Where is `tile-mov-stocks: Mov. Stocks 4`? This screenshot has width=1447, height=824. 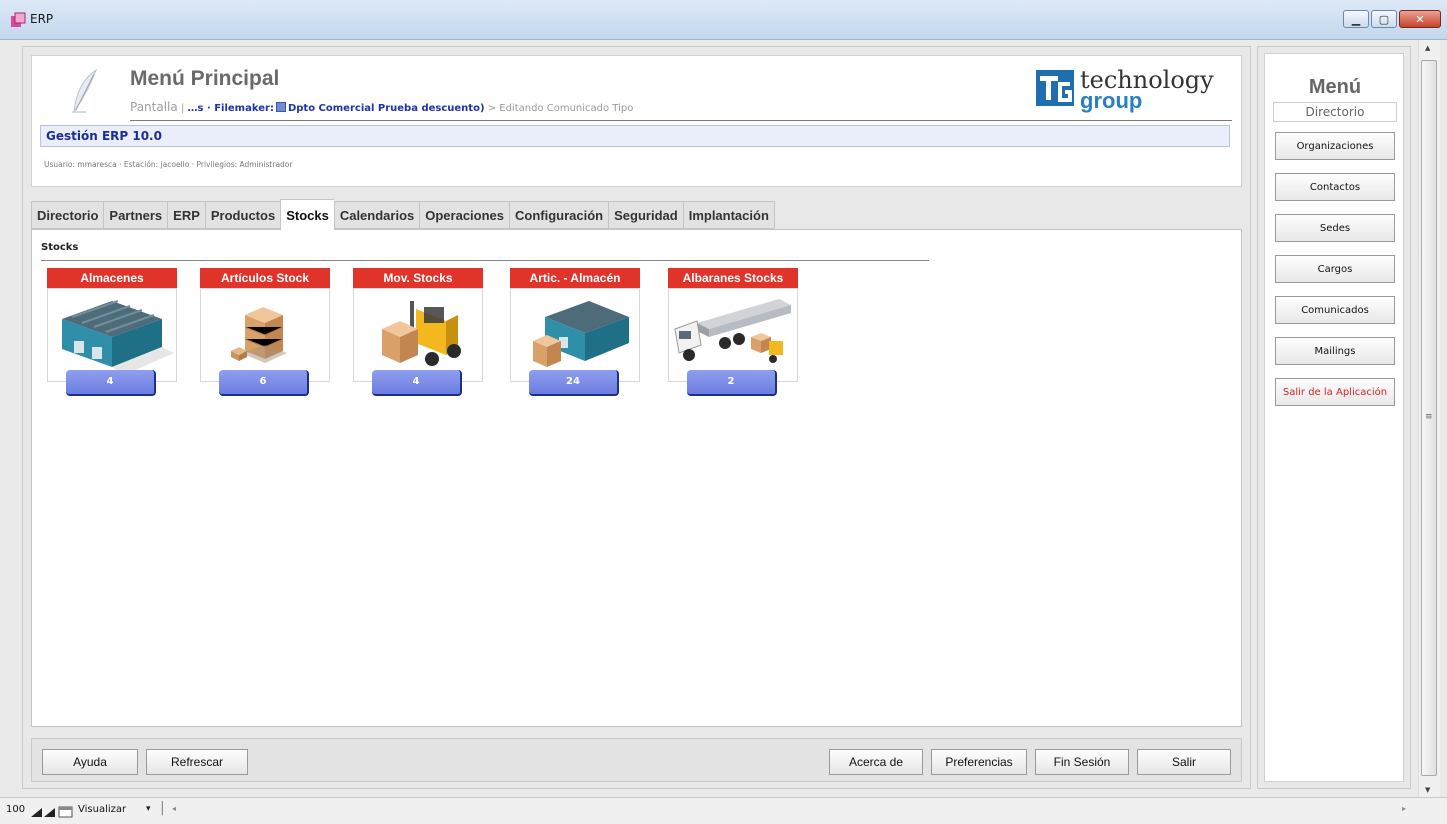 tile-mov-stocks: Mov. Stocks 4 is located at coordinates (418, 332).